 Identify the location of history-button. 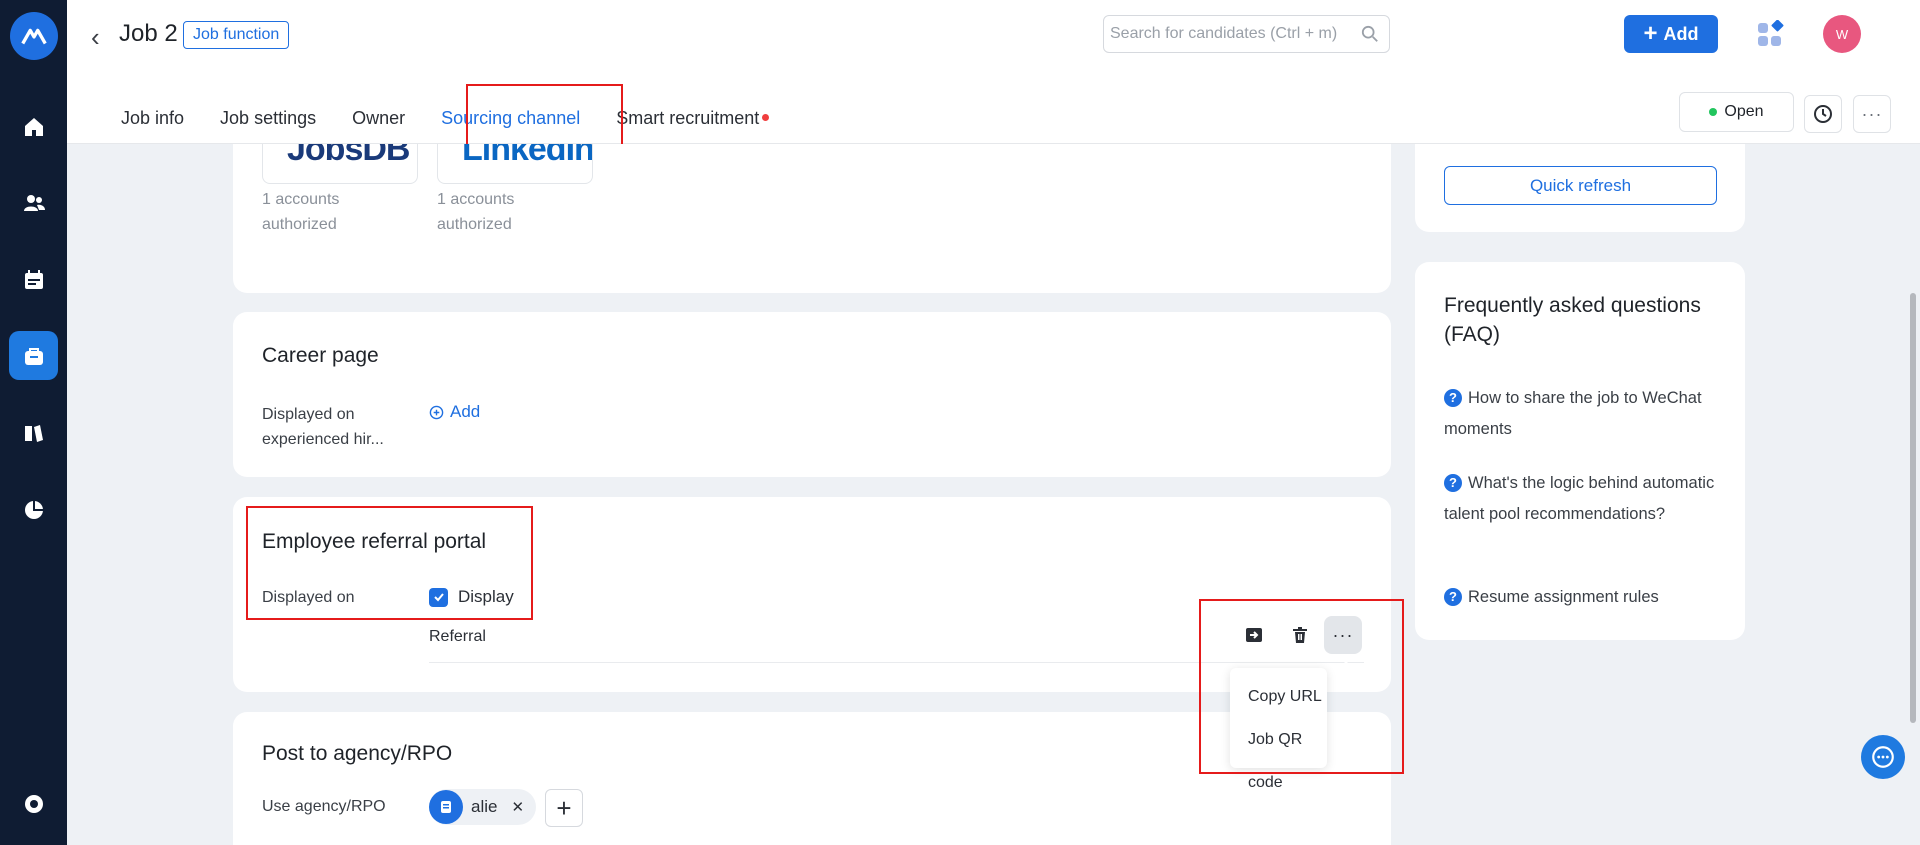
(1823, 114).